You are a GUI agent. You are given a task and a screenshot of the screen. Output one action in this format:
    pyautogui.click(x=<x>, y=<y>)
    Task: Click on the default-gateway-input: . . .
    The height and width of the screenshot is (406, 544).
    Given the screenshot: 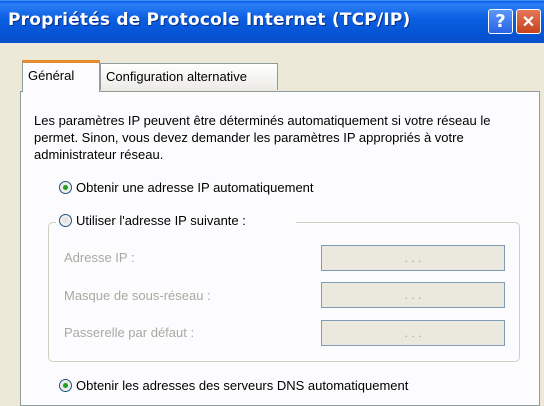 What is the action you would take?
    pyautogui.click(x=413, y=333)
    